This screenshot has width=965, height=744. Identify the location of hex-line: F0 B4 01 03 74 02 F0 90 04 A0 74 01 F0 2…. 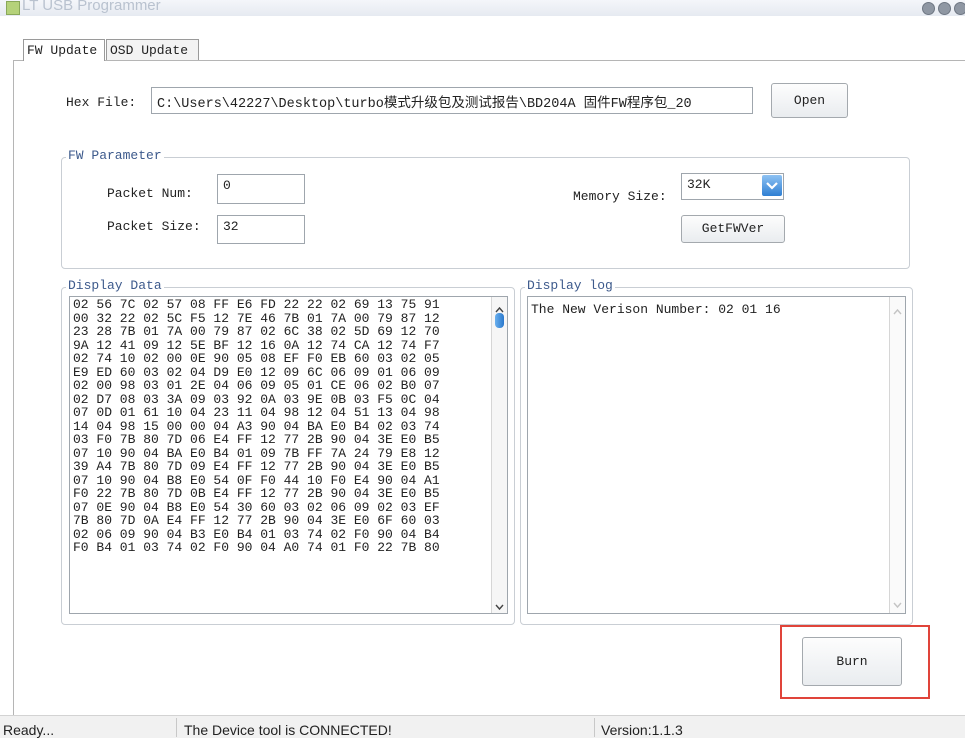
(256, 547).